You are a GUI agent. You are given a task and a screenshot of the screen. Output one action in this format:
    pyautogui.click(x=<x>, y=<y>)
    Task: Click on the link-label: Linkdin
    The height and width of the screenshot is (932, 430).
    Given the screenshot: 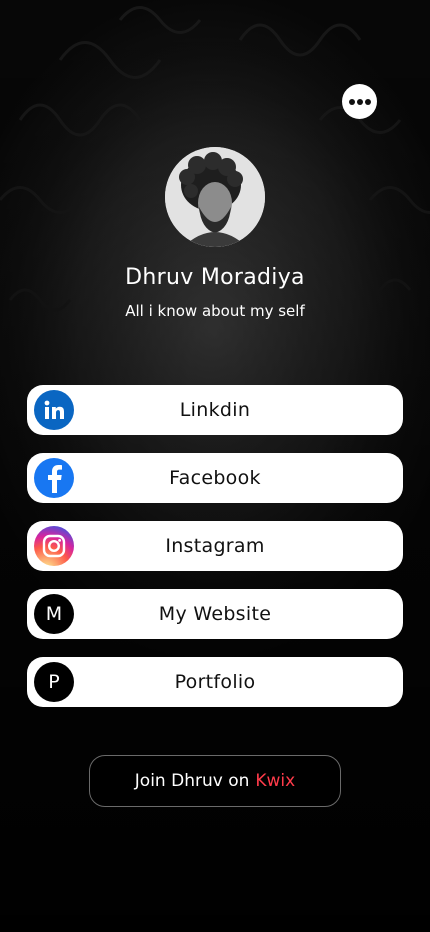 What is the action you would take?
    pyautogui.click(x=215, y=410)
    